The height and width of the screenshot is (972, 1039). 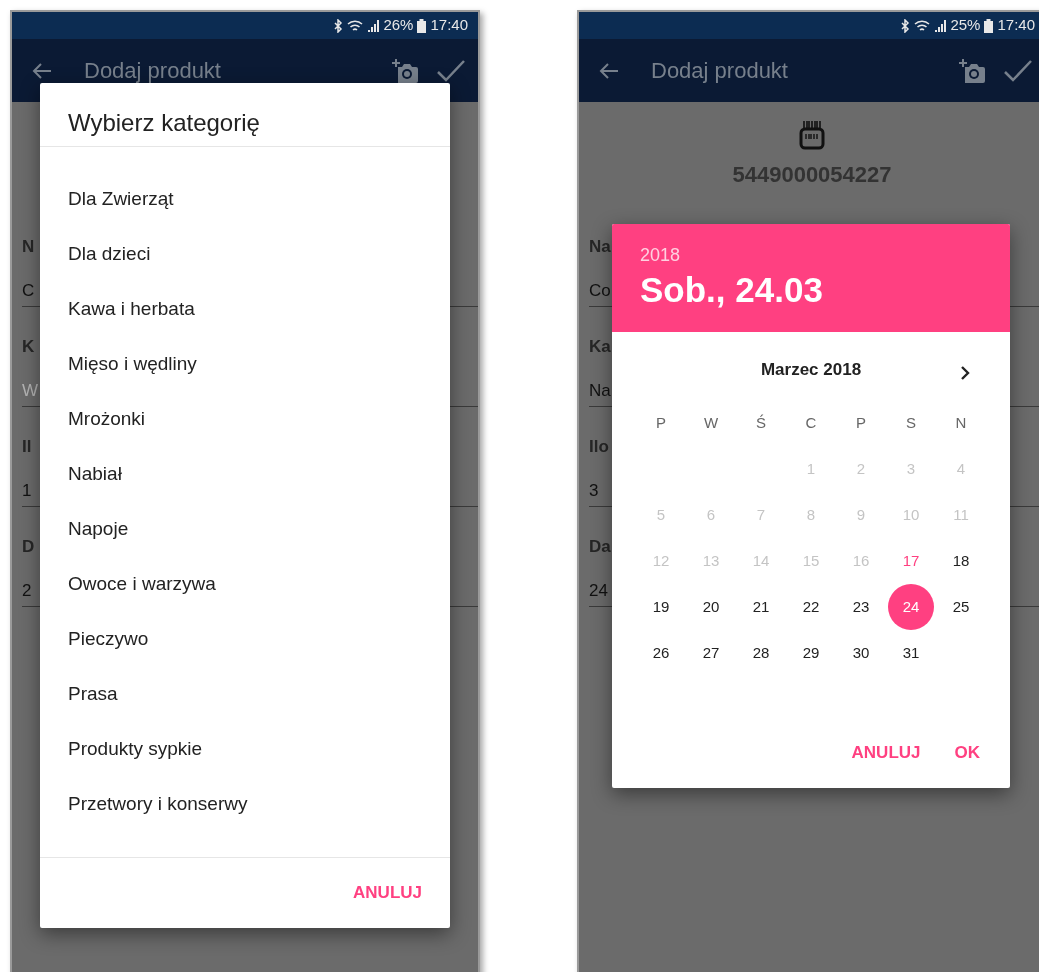 I want to click on category-item: Mięso i wędliny, so click(x=245, y=364).